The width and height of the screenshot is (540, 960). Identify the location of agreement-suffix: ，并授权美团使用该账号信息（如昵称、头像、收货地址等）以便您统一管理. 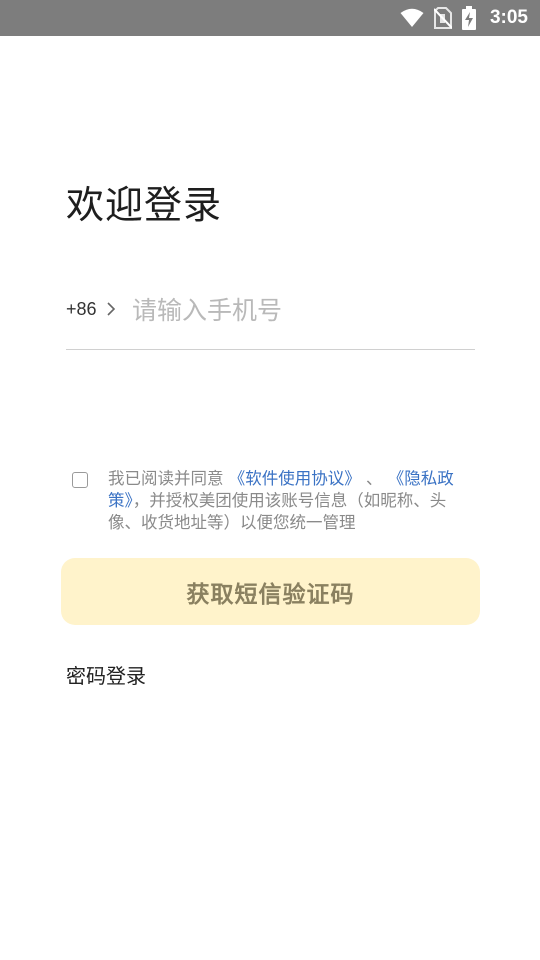
(277, 511).